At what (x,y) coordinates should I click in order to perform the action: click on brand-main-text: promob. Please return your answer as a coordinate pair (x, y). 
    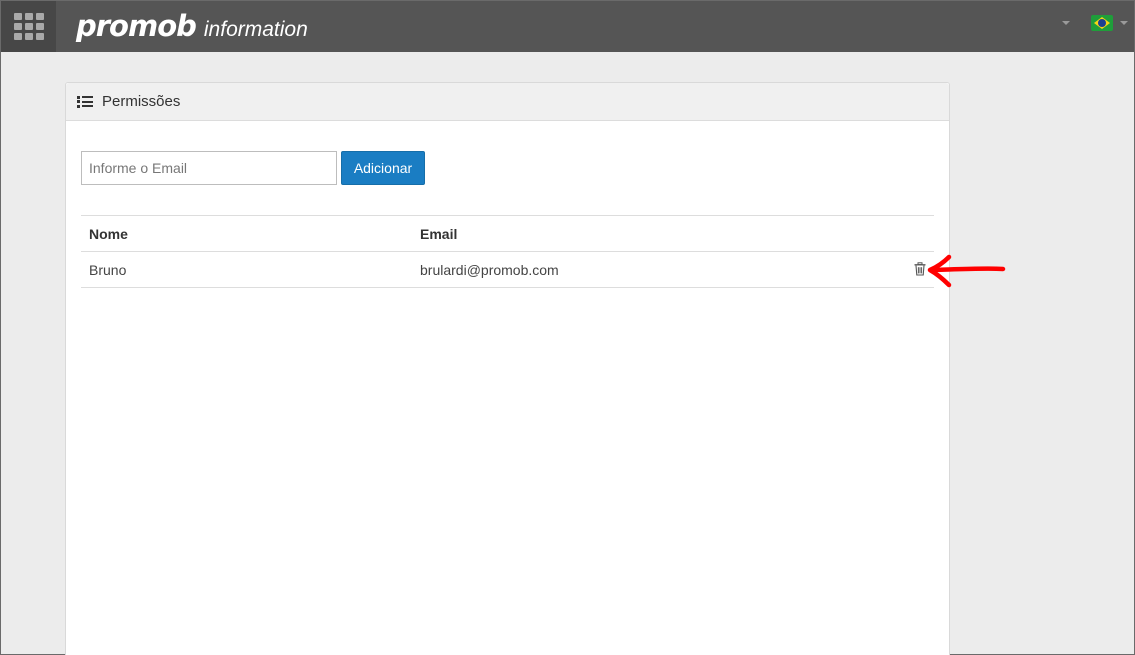
    Looking at the image, I should click on (136, 26).